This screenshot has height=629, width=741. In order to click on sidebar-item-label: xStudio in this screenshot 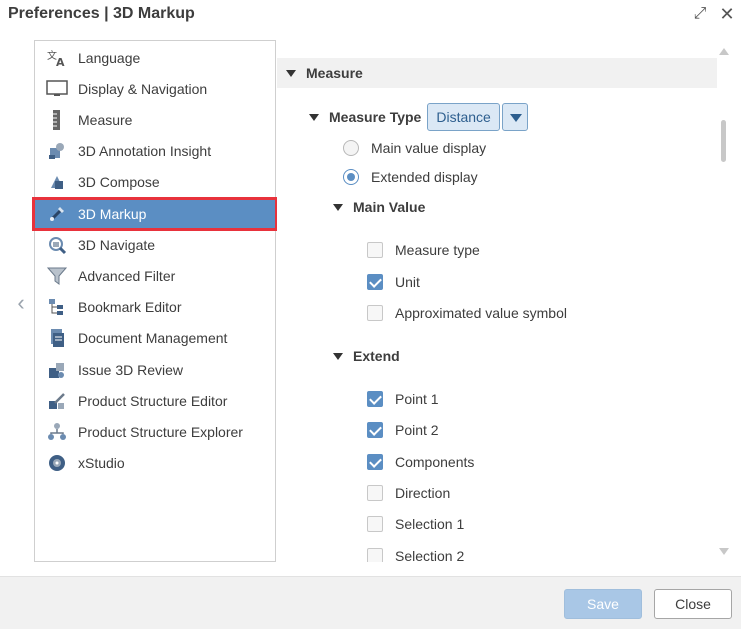, I will do `click(101, 463)`.